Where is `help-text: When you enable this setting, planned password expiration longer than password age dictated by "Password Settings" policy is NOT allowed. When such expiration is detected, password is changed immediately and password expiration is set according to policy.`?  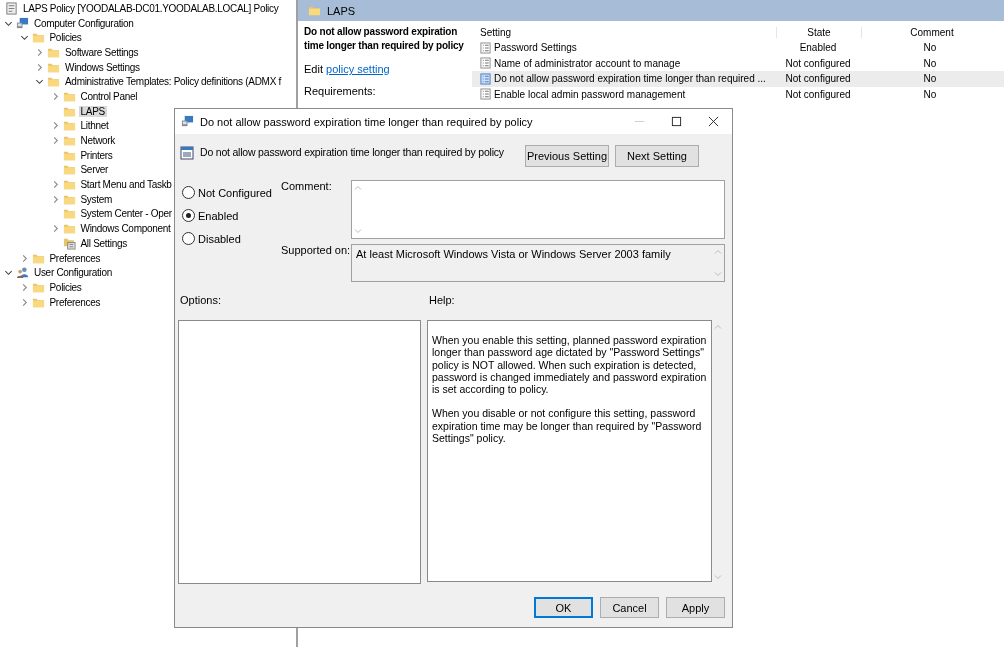
help-text: When you enable this setting, planned password expiration longer than password age dictated by "Password Settings" policy is NOT allowed. When such expiration is detected, password is changed immediately and password expiration is set according to policy. is located at coordinates (570, 365).